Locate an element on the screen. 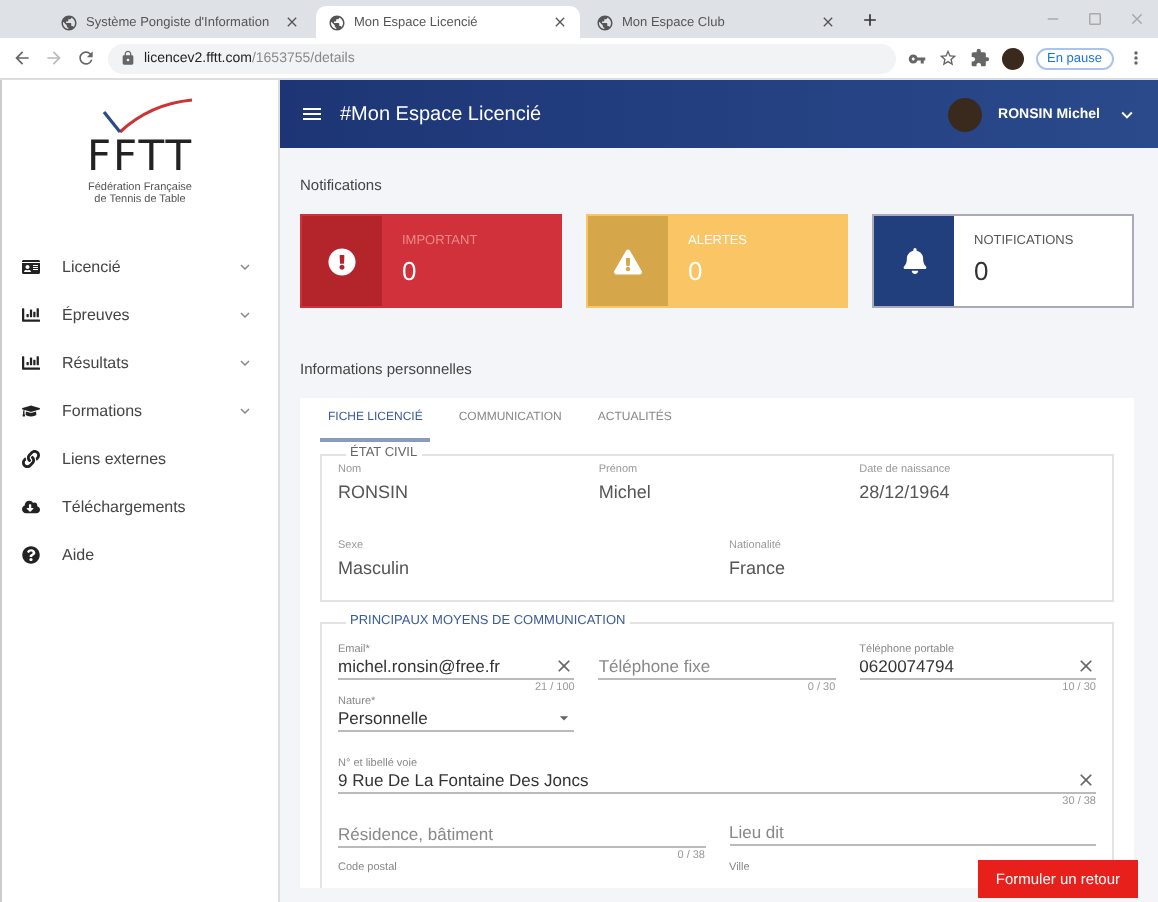  field-placeholder: Lieu dit is located at coordinates (757, 832).